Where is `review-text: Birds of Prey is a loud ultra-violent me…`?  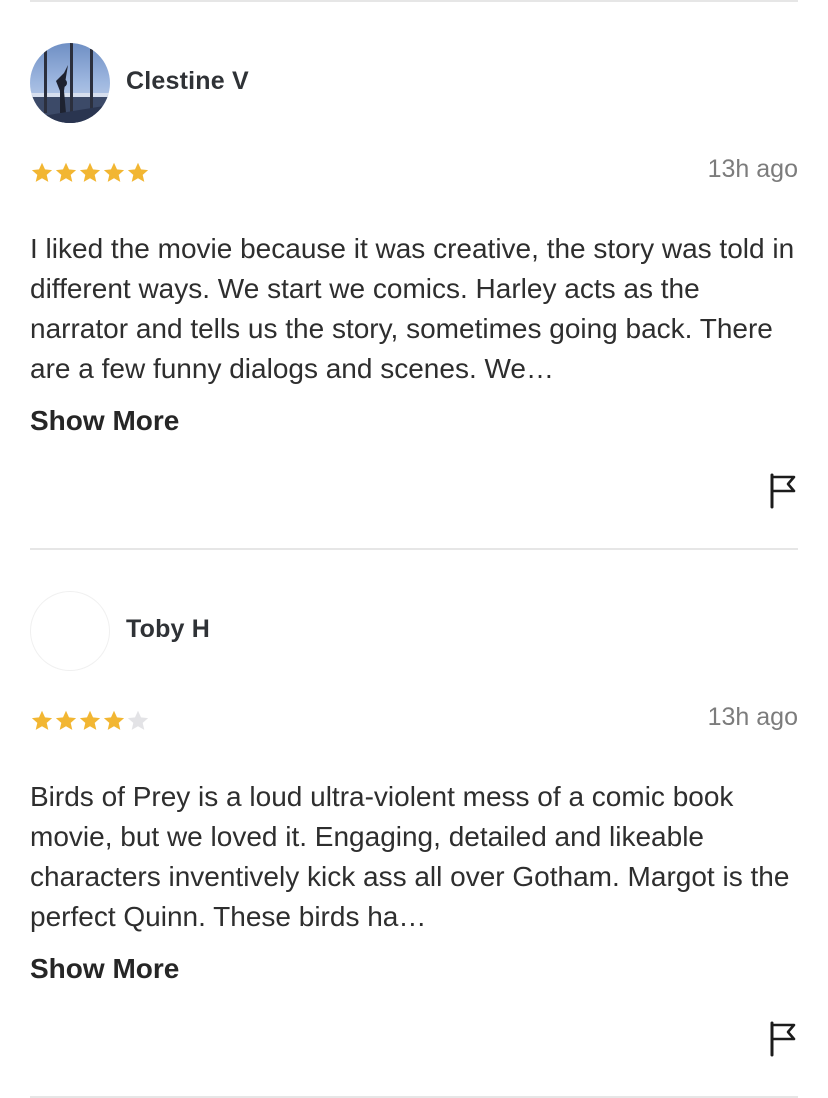 review-text: Birds of Prey is a loud ultra-violent me… is located at coordinates (410, 856).